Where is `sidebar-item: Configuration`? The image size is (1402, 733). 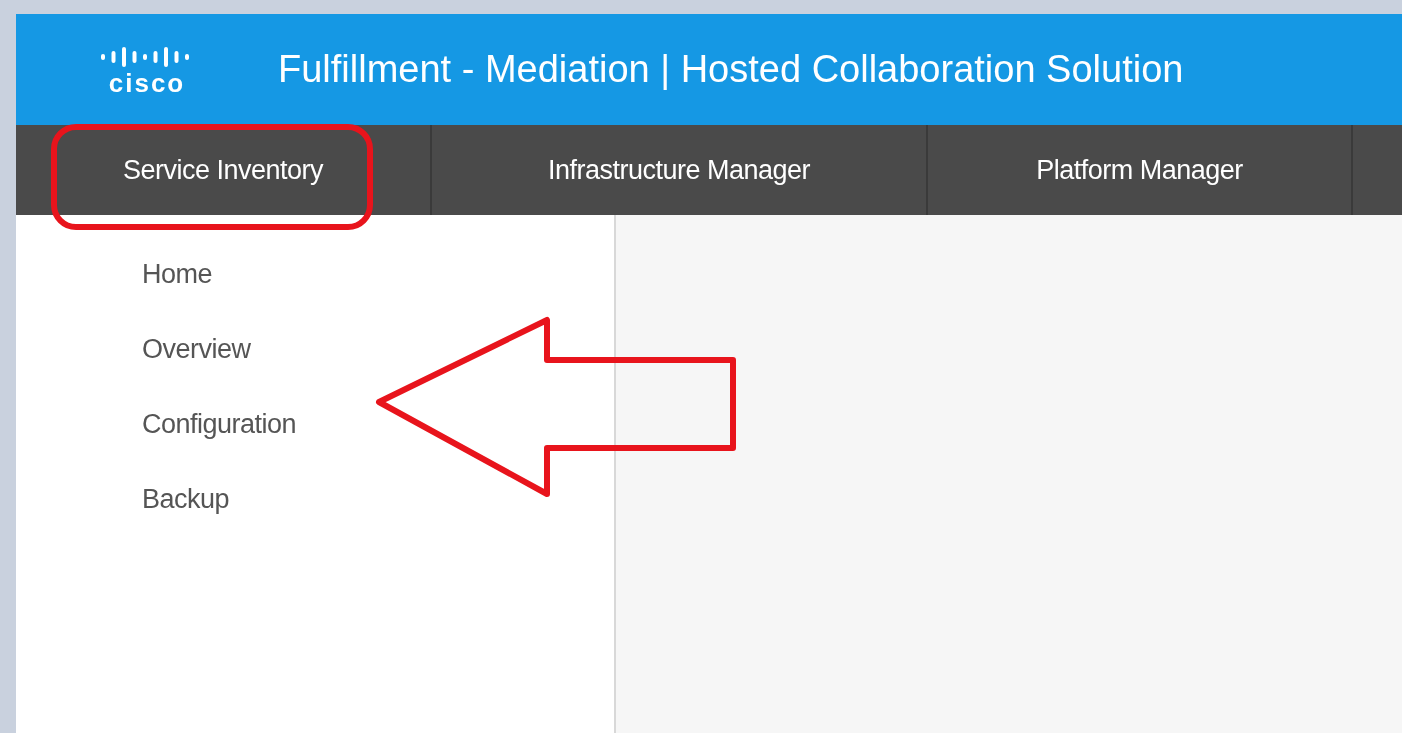
sidebar-item: Configuration is located at coordinates (219, 424).